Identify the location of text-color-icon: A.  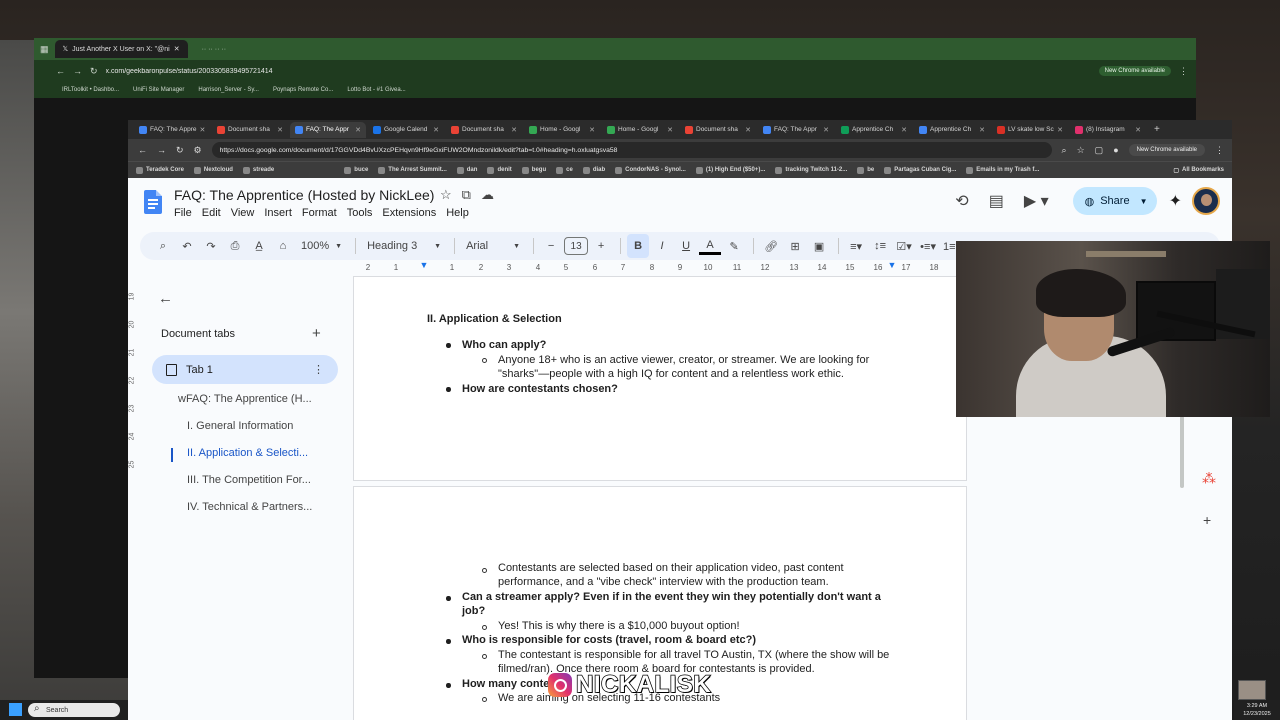
(710, 246).